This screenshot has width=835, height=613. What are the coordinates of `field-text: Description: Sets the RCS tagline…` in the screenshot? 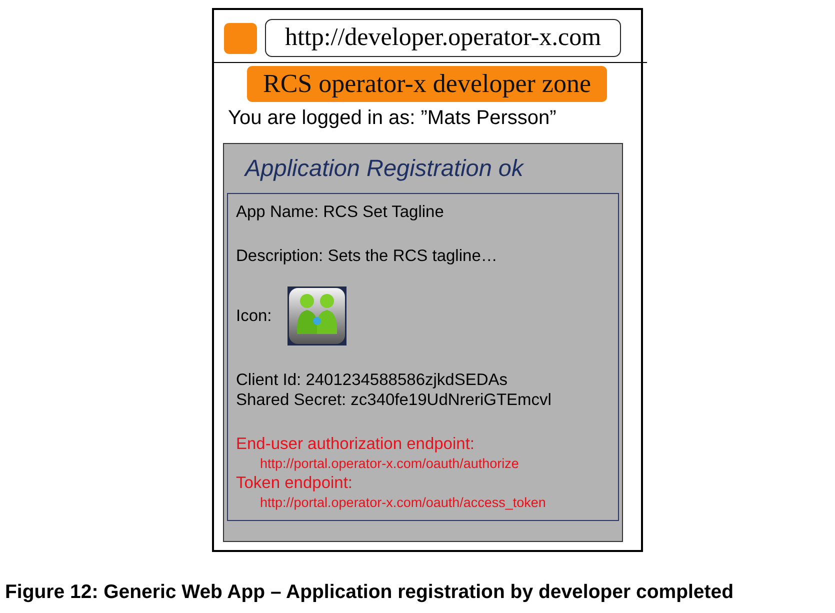 It's located at (367, 256).